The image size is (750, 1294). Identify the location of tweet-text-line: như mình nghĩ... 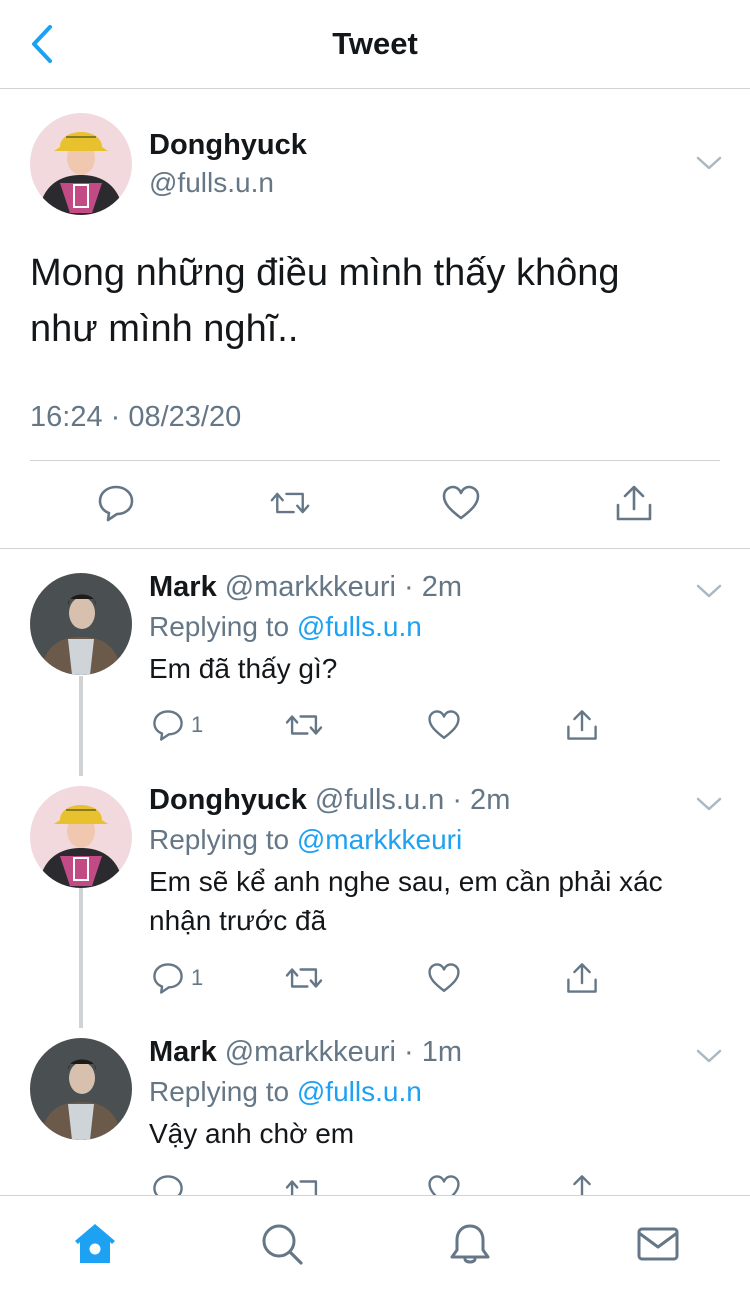
(164, 329).